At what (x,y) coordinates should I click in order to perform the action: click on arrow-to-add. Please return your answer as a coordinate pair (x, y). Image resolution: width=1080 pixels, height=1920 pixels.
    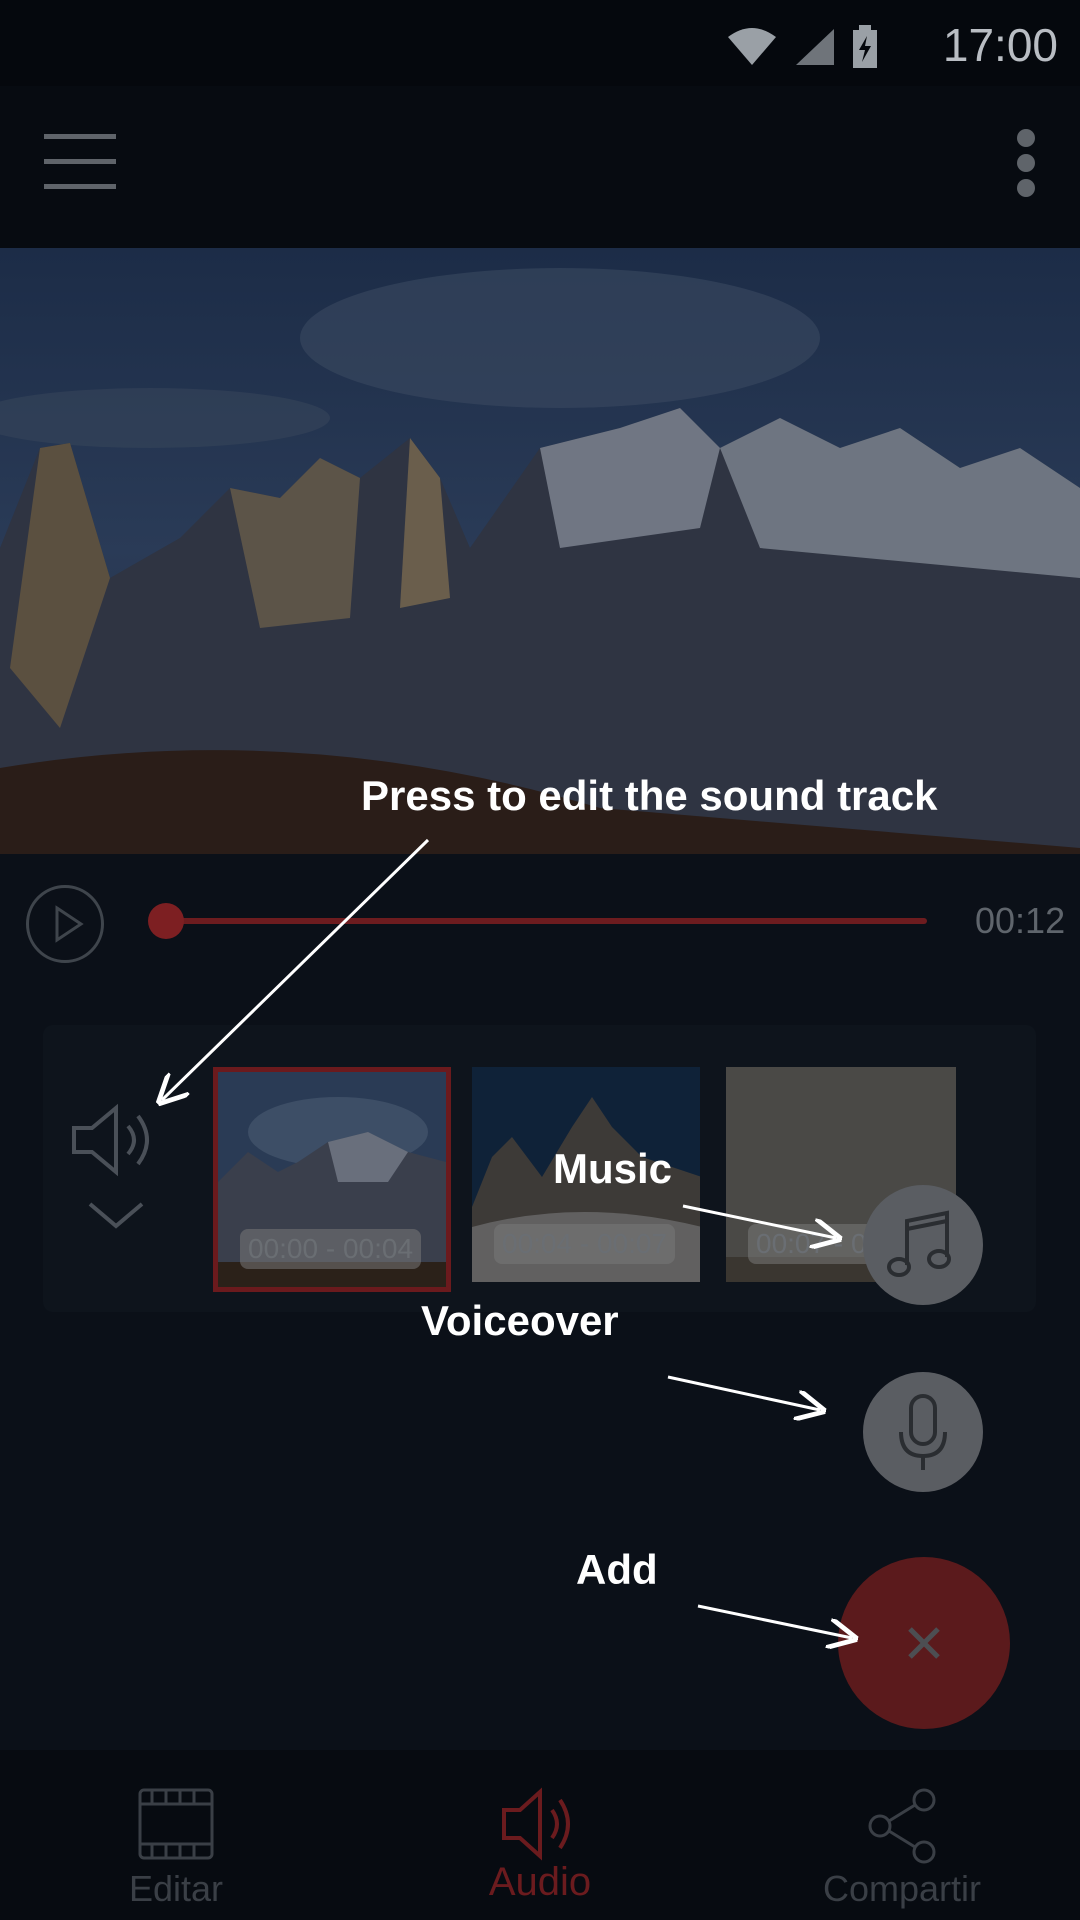
    Looking at the image, I should click on (774, 1621).